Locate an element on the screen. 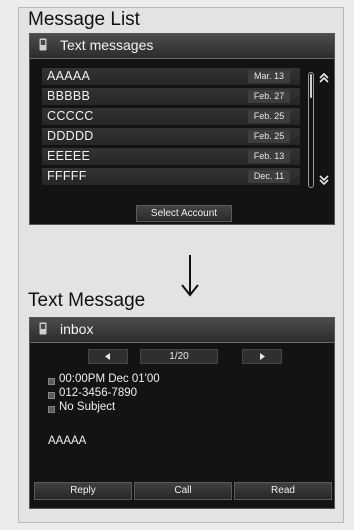 The height and width of the screenshot is (530, 354). message-list-header: Text messages is located at coordinates (182, 46).